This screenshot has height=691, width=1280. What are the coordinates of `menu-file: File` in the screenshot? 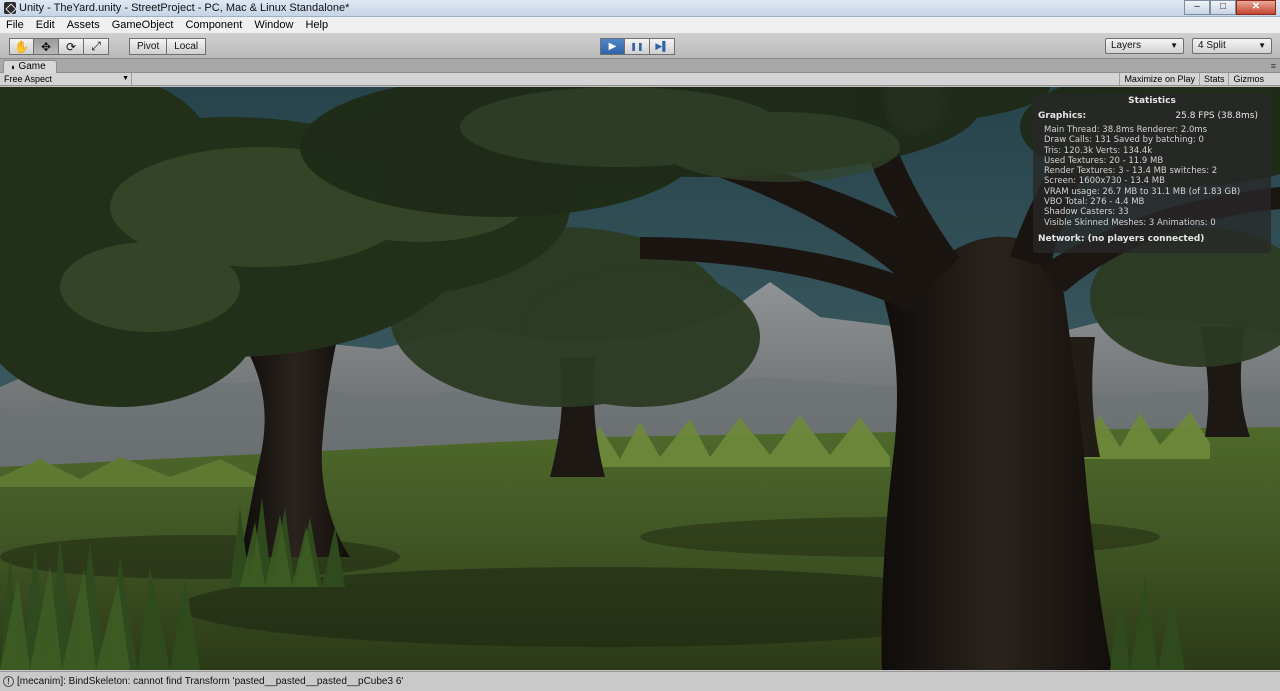 It's located at (15, 25).